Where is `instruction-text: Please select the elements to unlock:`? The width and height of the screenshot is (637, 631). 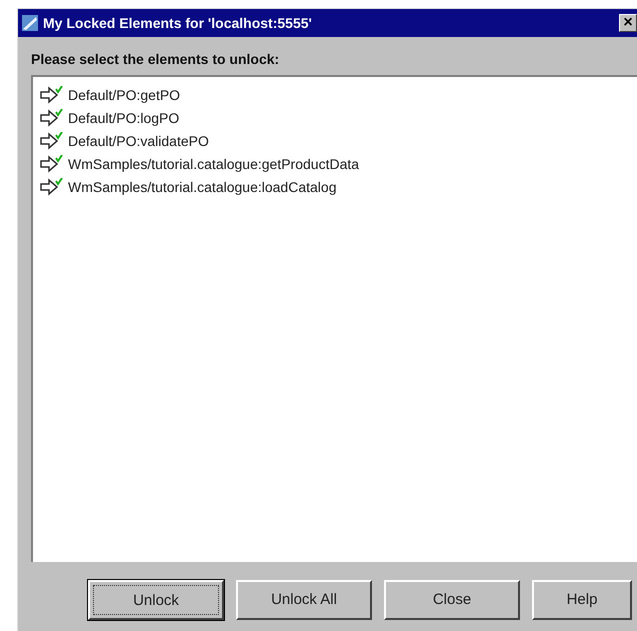
instruction-text: Please select the elements to unlock: is located at coordinates (155, 59).